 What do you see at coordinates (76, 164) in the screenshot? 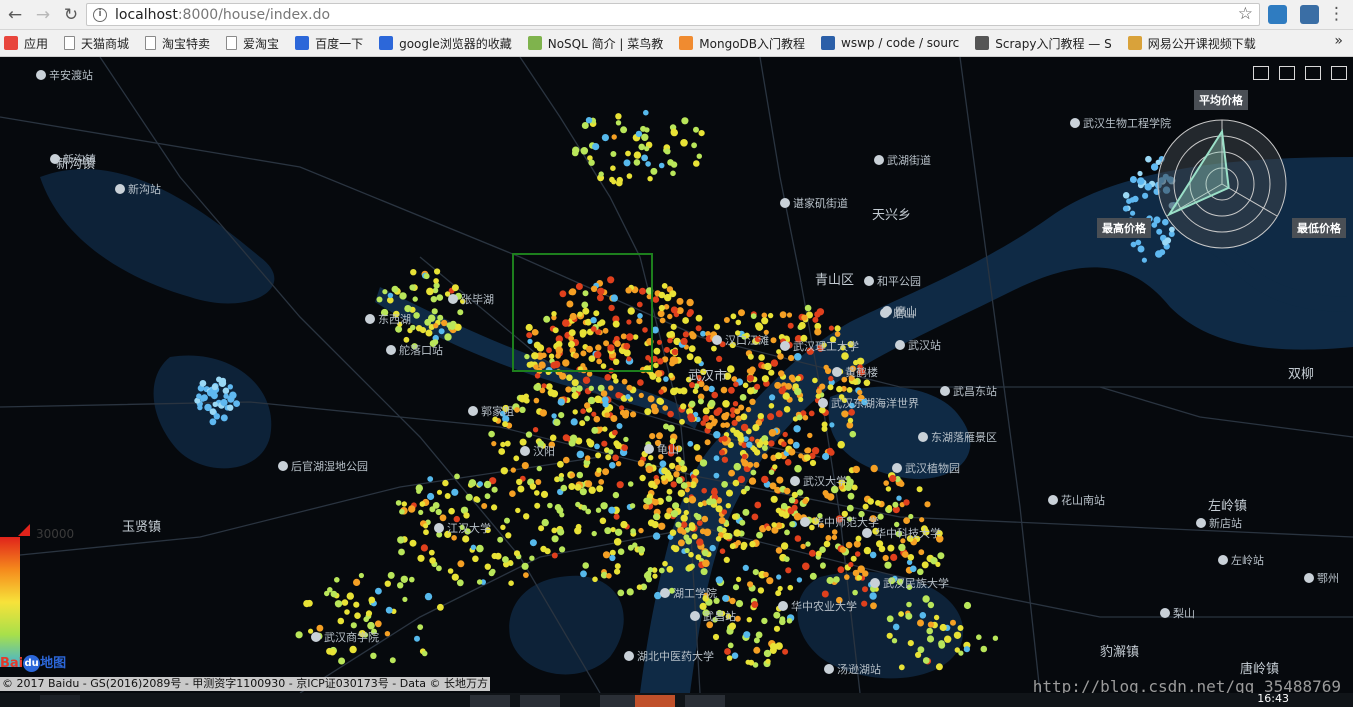
I see `district-label: 新沟镇` at bounding box center [76, 164].